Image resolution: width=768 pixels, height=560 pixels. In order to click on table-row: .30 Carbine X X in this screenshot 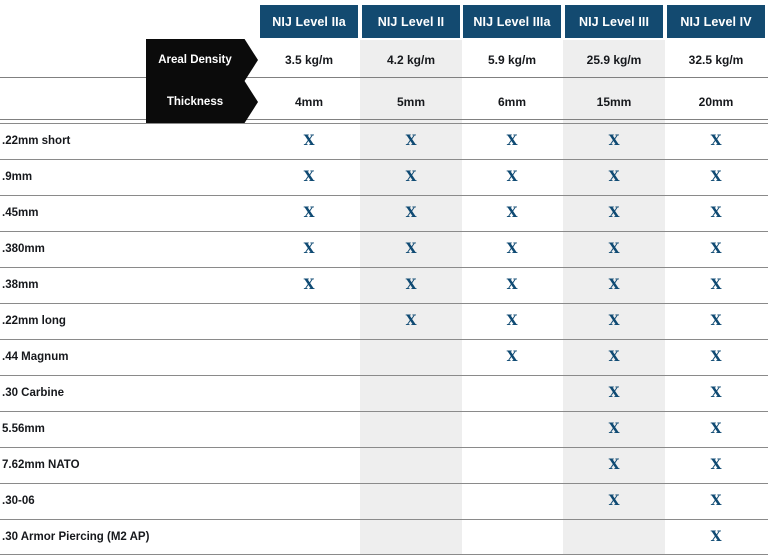, I will do `click(384, 393)`.